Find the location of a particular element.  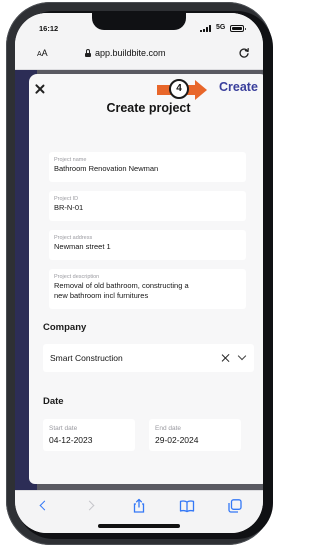

text-size-large-a: A is located at coordinates (44, 53).